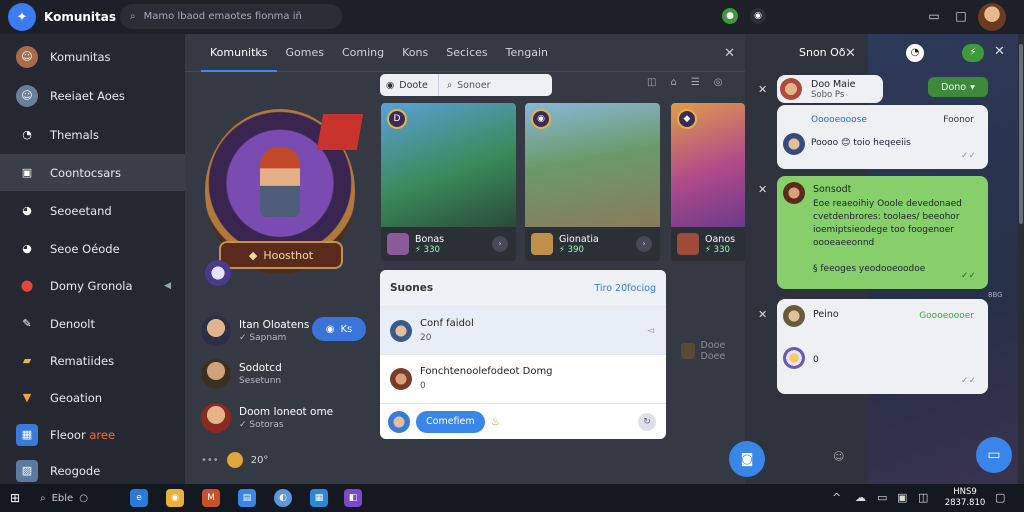 This screenshot has height=512, width=1024. What do you see at coordinates (673, 82) in the screenshot?
I see `home-icon: ⌂` at bounding box center [673, 82].